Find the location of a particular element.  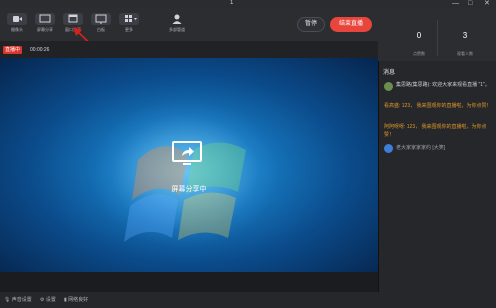

screen-share-icon is located at coordinates (45, 19).